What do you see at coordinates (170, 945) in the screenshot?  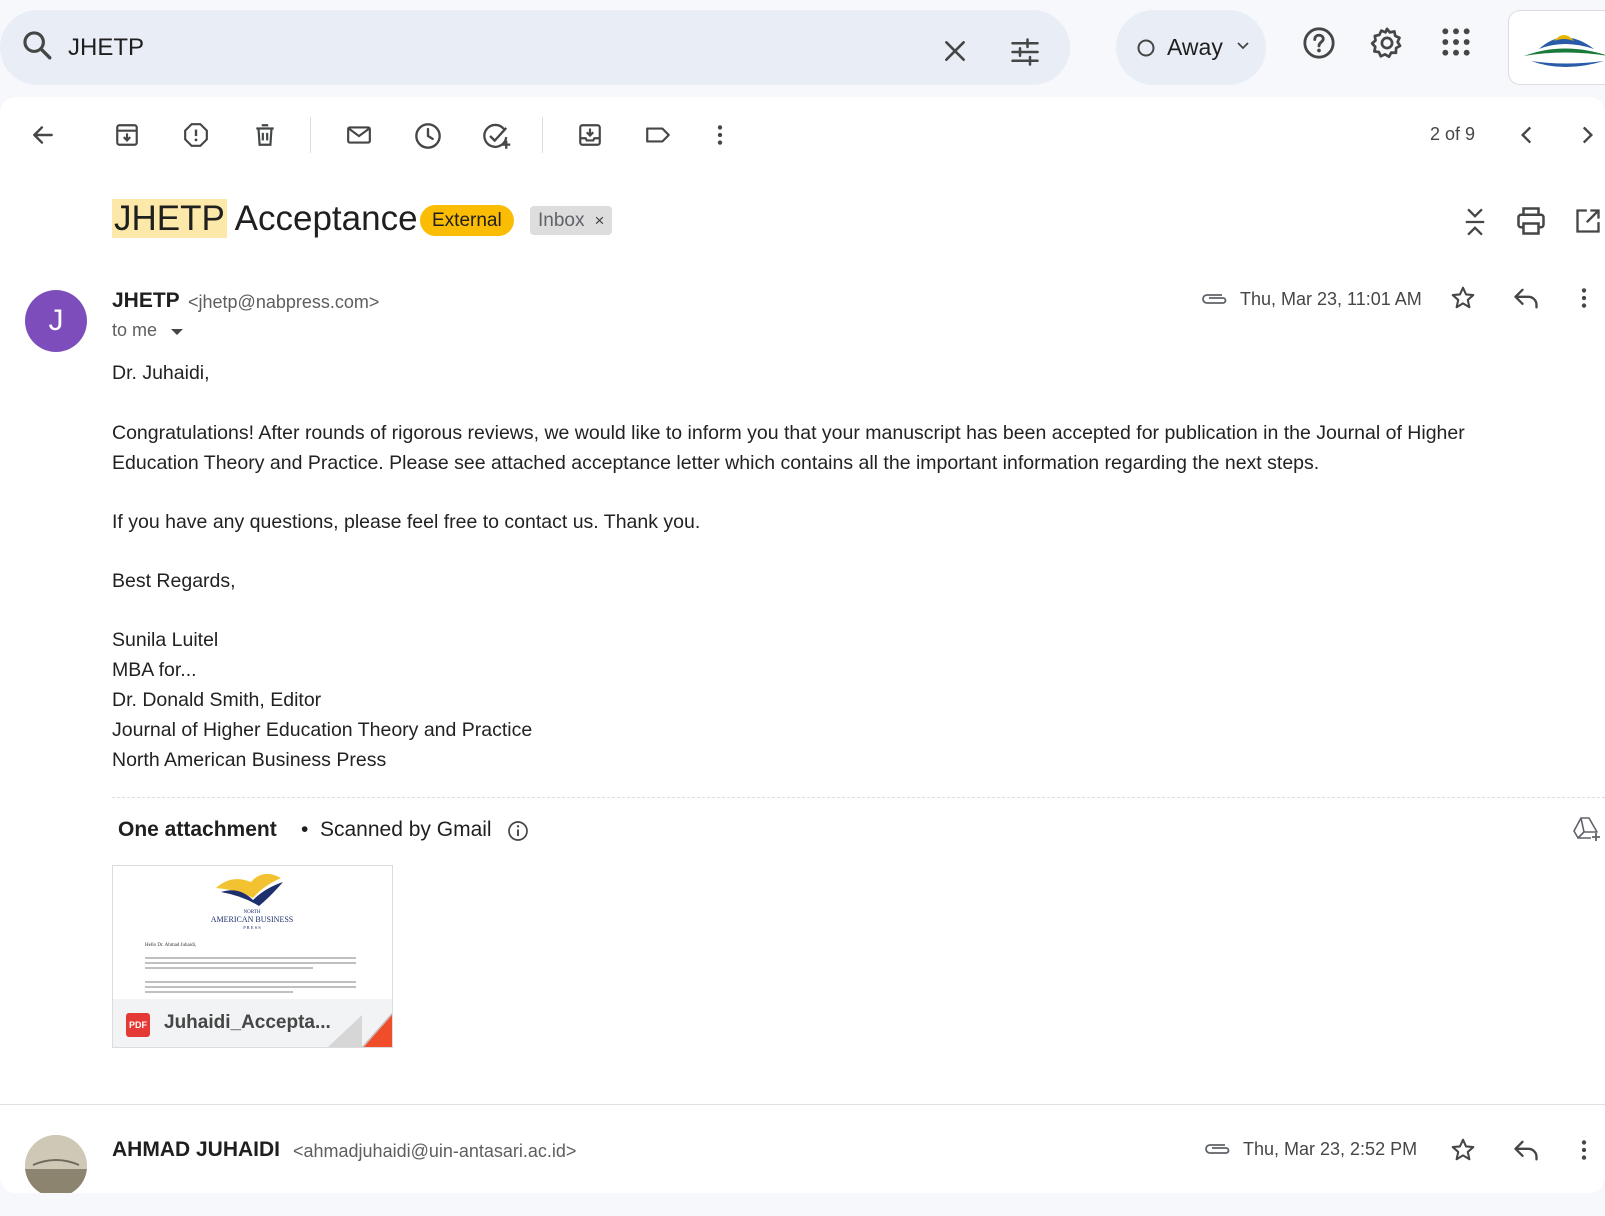 I see `preview-salutation: Hello Dr. Ahmad Juhaidi,` at bounding box center [170, 945].